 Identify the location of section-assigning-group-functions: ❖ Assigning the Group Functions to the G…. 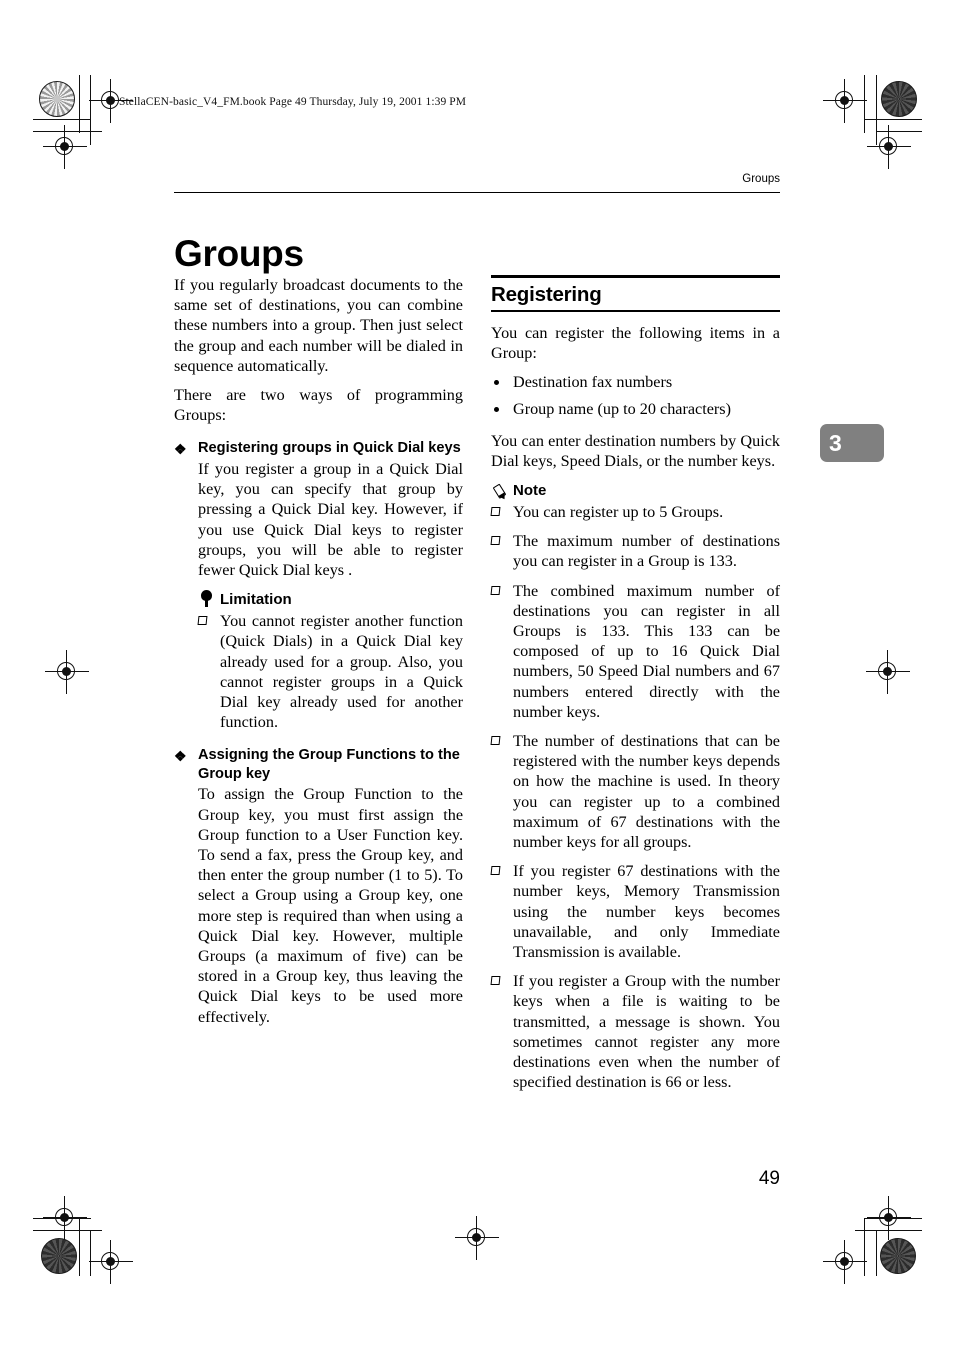
(318, 886).